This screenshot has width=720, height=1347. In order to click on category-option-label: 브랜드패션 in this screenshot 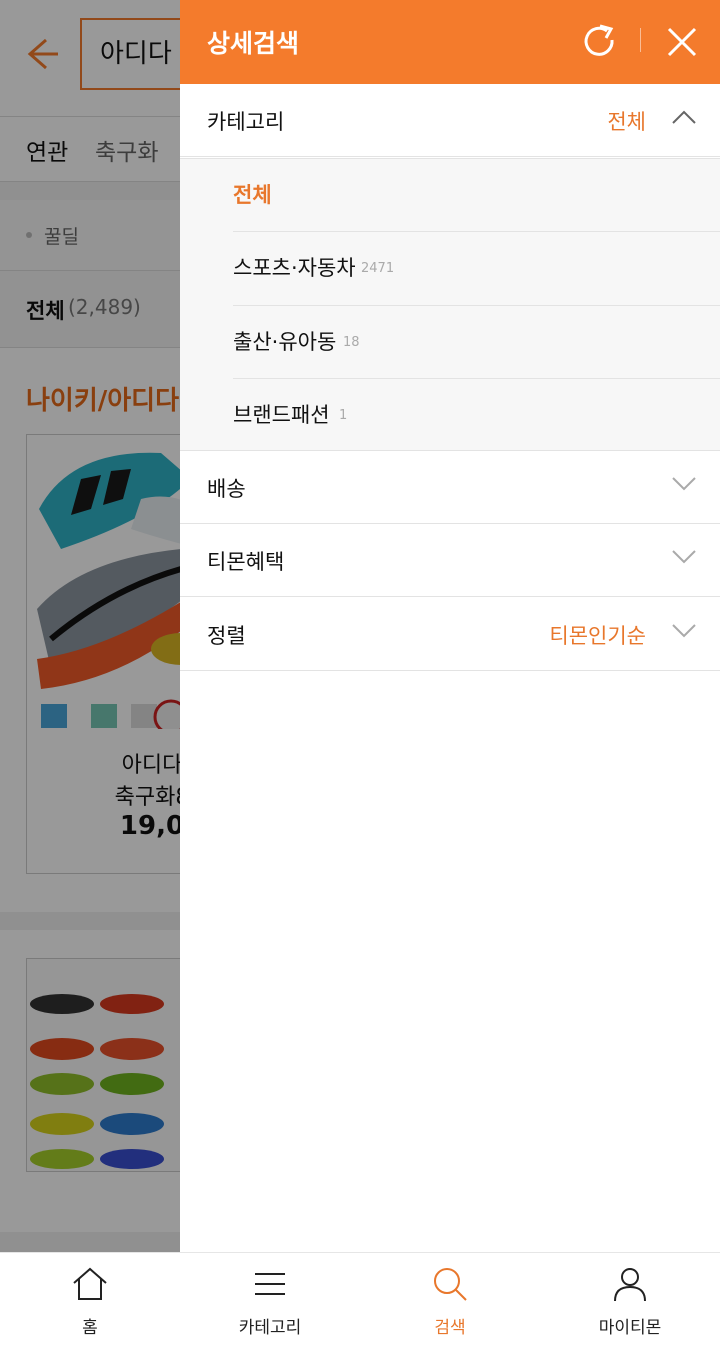, I will do `click(281, 415)`.